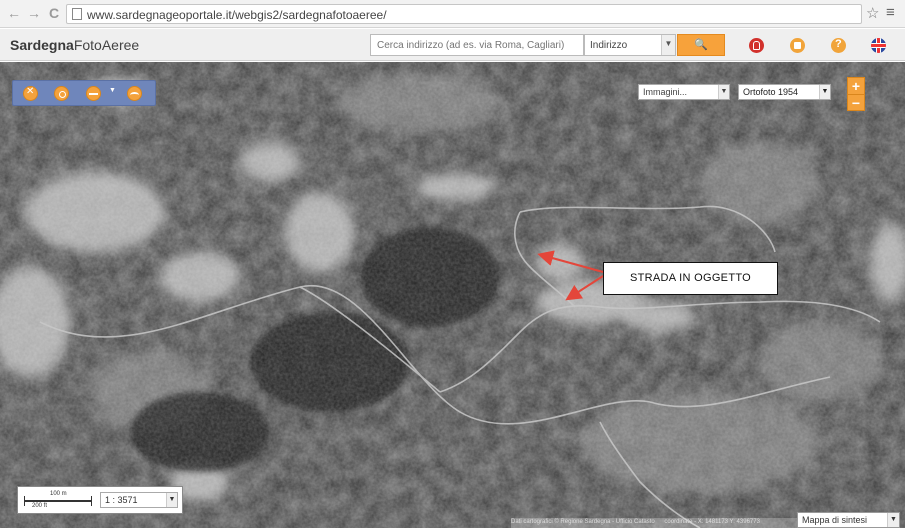  Describe the element at coordinates (477, 45) in the screenshot. I see `address-search-input` at that location.